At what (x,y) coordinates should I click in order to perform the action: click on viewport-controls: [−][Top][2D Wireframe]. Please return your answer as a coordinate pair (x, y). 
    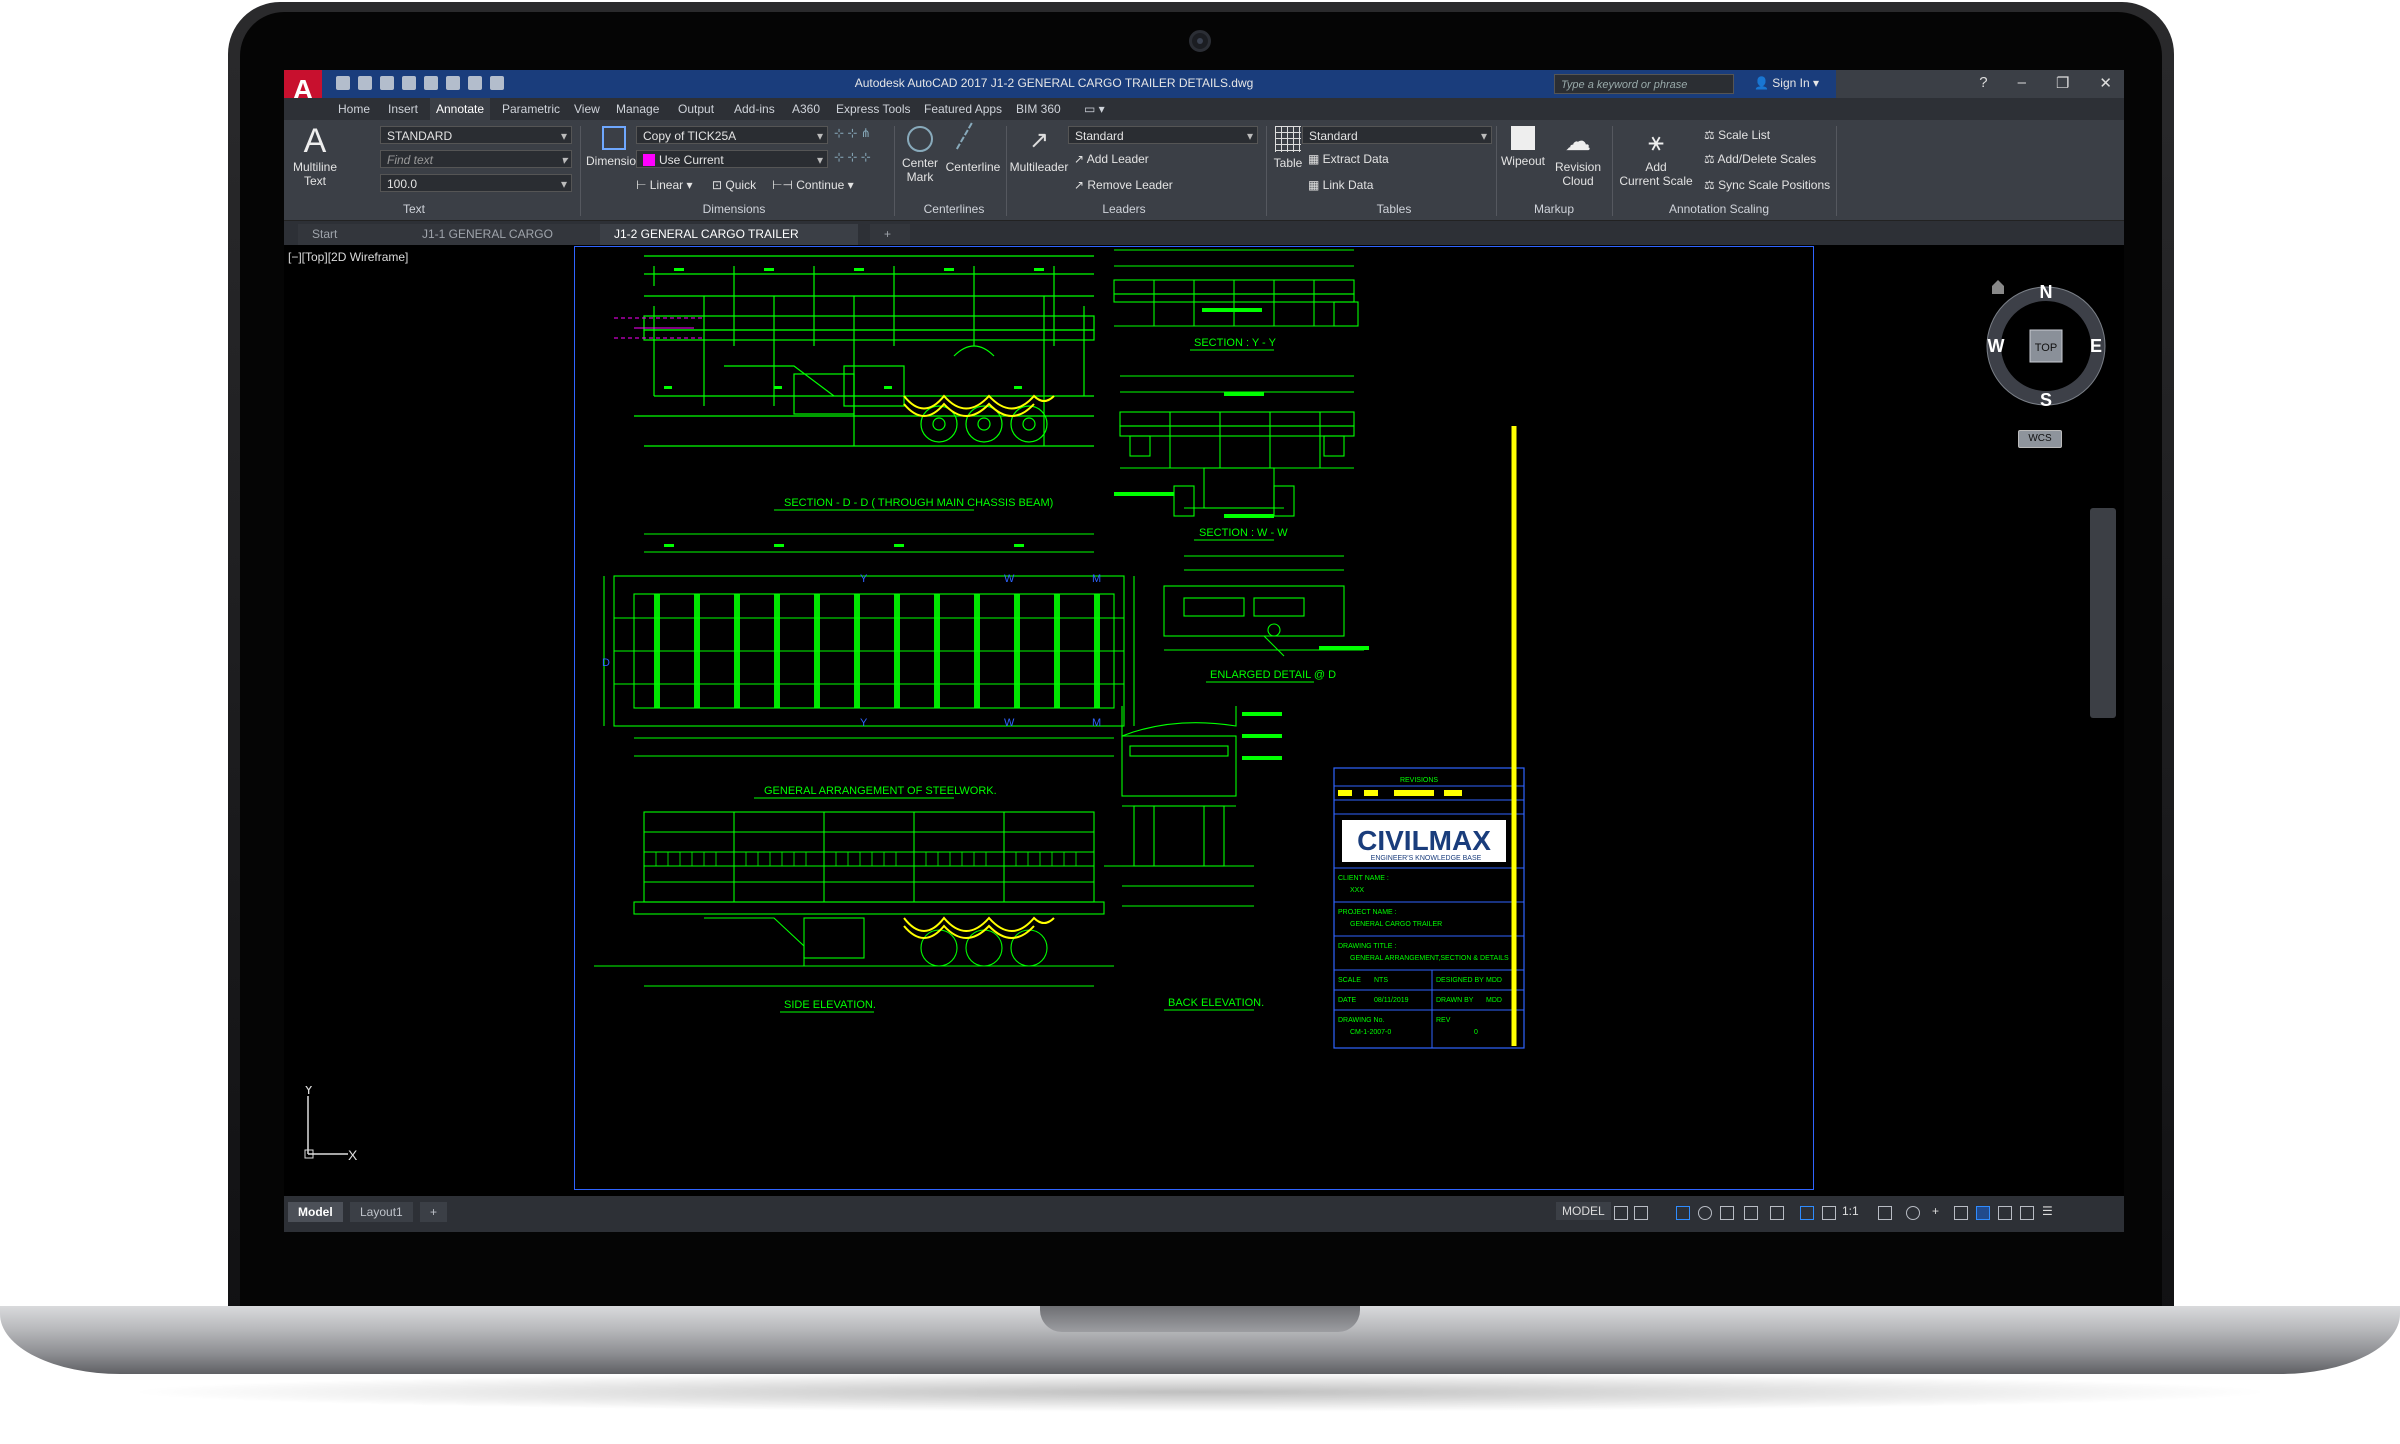
    Looking at the image, I should click on (348, 257).